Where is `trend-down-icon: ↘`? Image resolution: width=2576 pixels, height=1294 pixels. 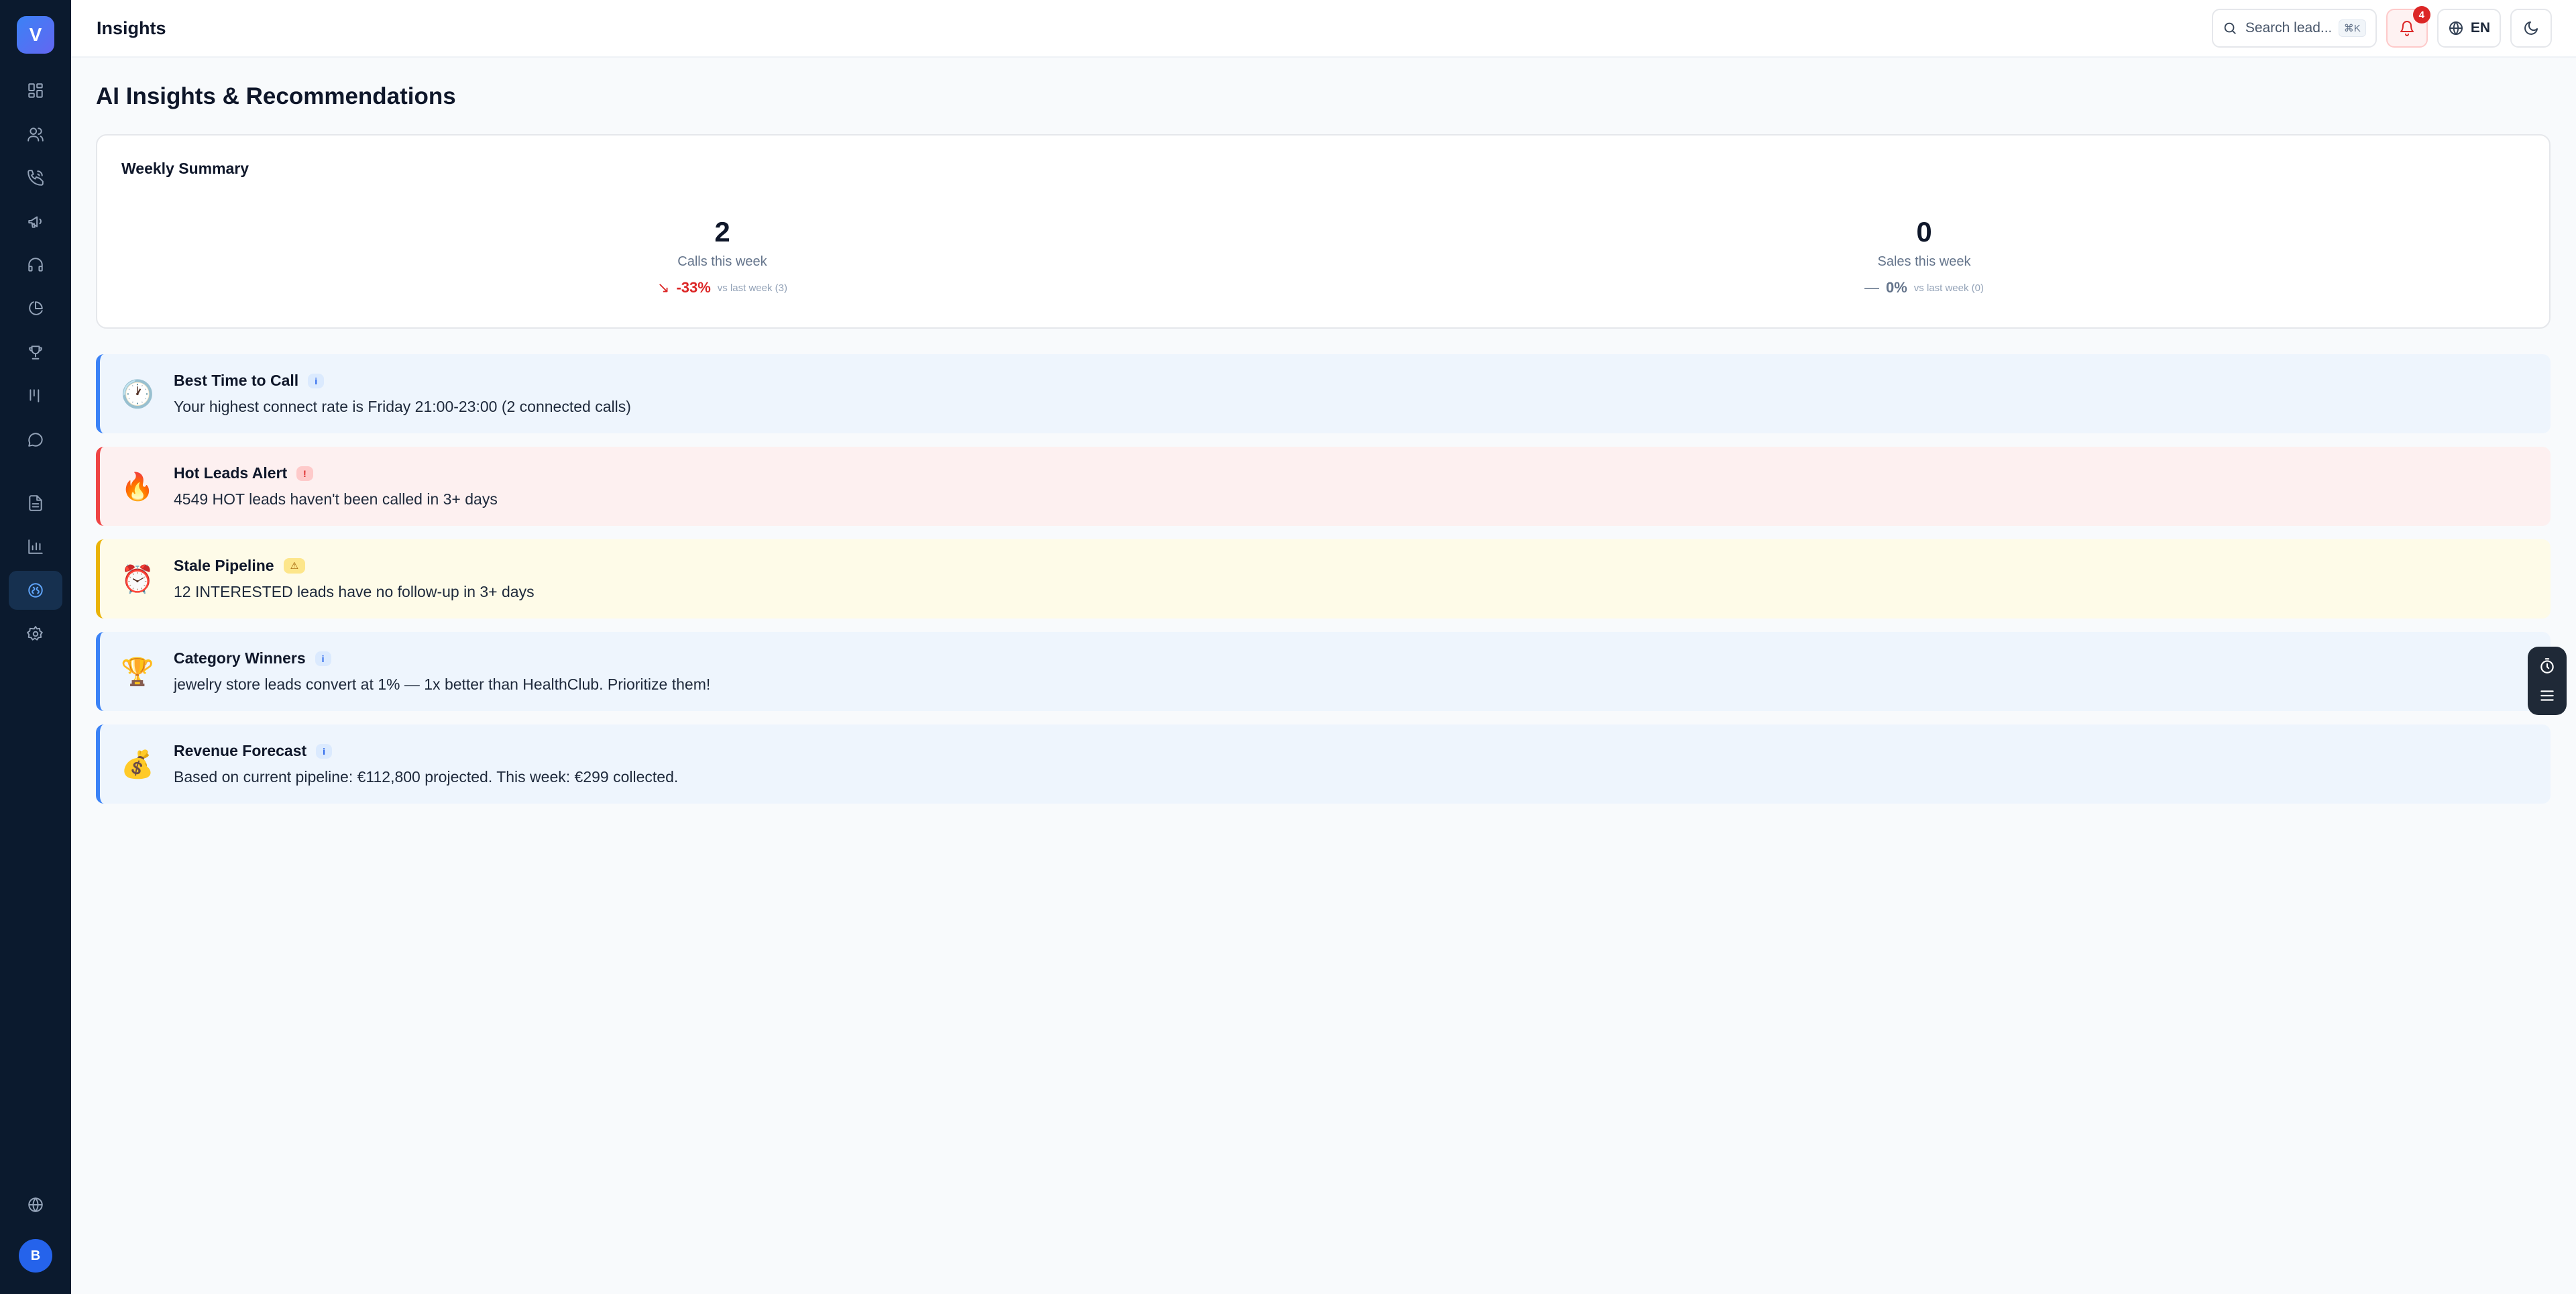 trend-down-icon: ↘ is located at coordinates (663, 287).